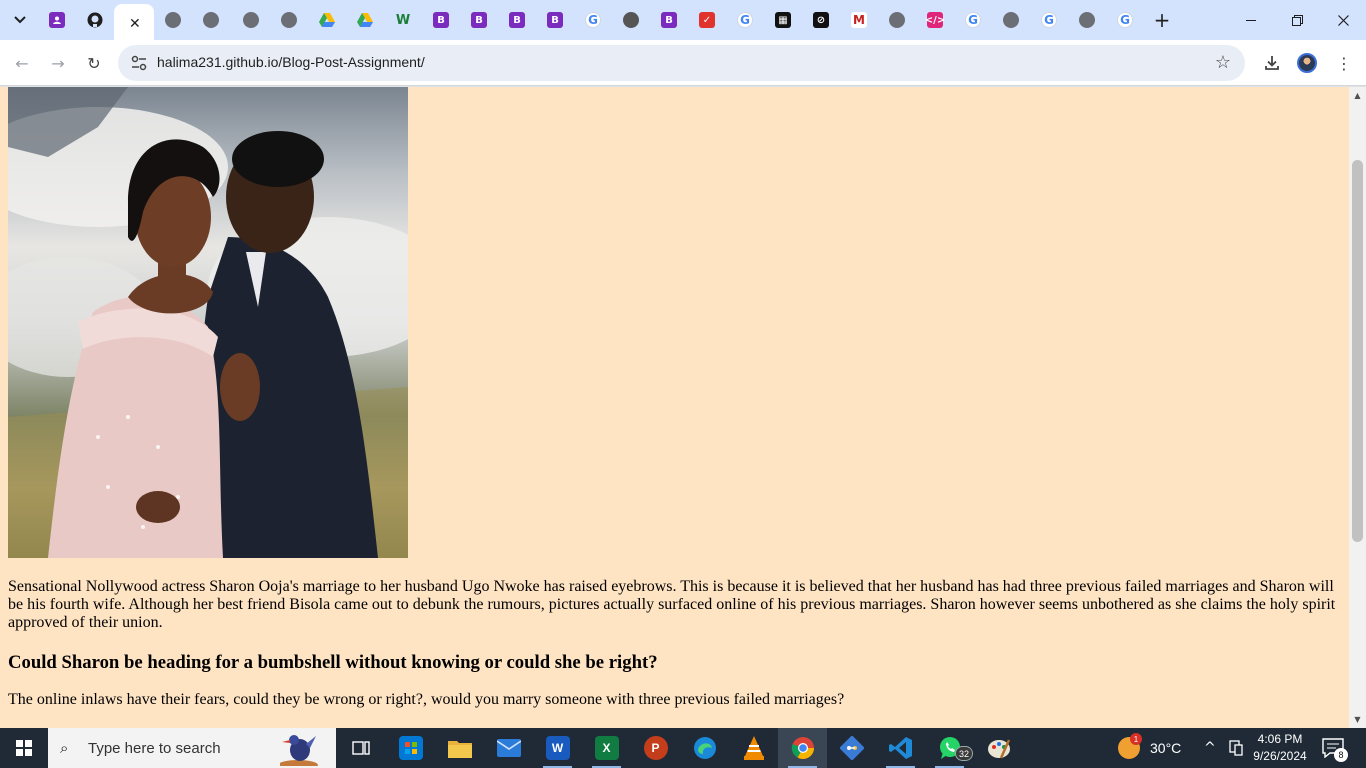 This screenshot has height=768, width=1366. I want to click on google-icon: G, so click(593, 20).